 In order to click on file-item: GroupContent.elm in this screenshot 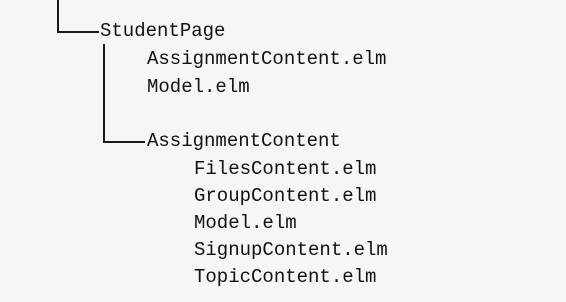, I will do `click(285, 196)`.